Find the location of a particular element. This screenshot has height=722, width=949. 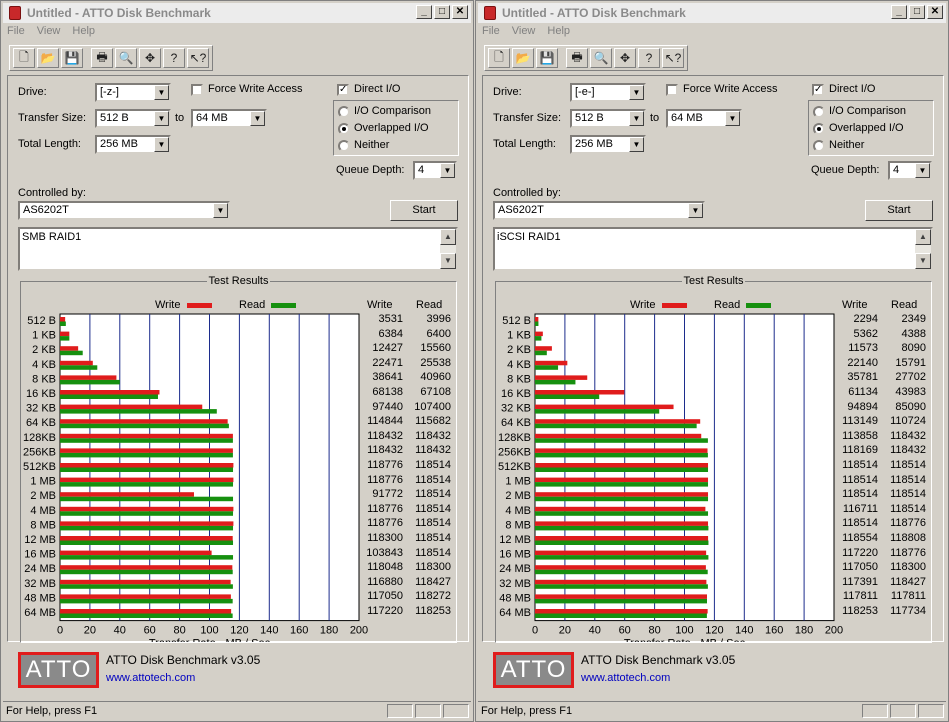

neither-label: Neither is located at coordinates (847, 145).